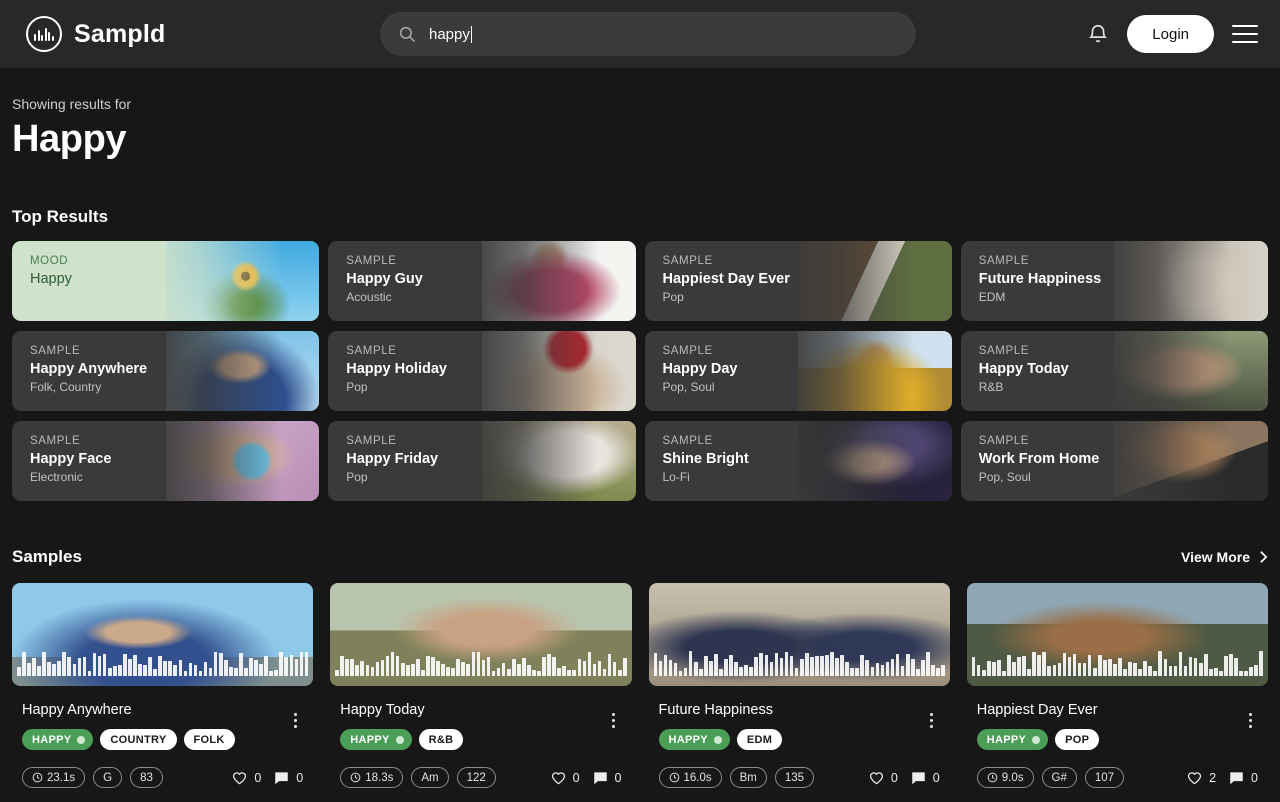 The width and height of the screenshot is (1280, 802). What do you see at coordinates (1039, 459) in the screenshot?
I see `card-title: Work From Home` at bounding box center [1039, 459].